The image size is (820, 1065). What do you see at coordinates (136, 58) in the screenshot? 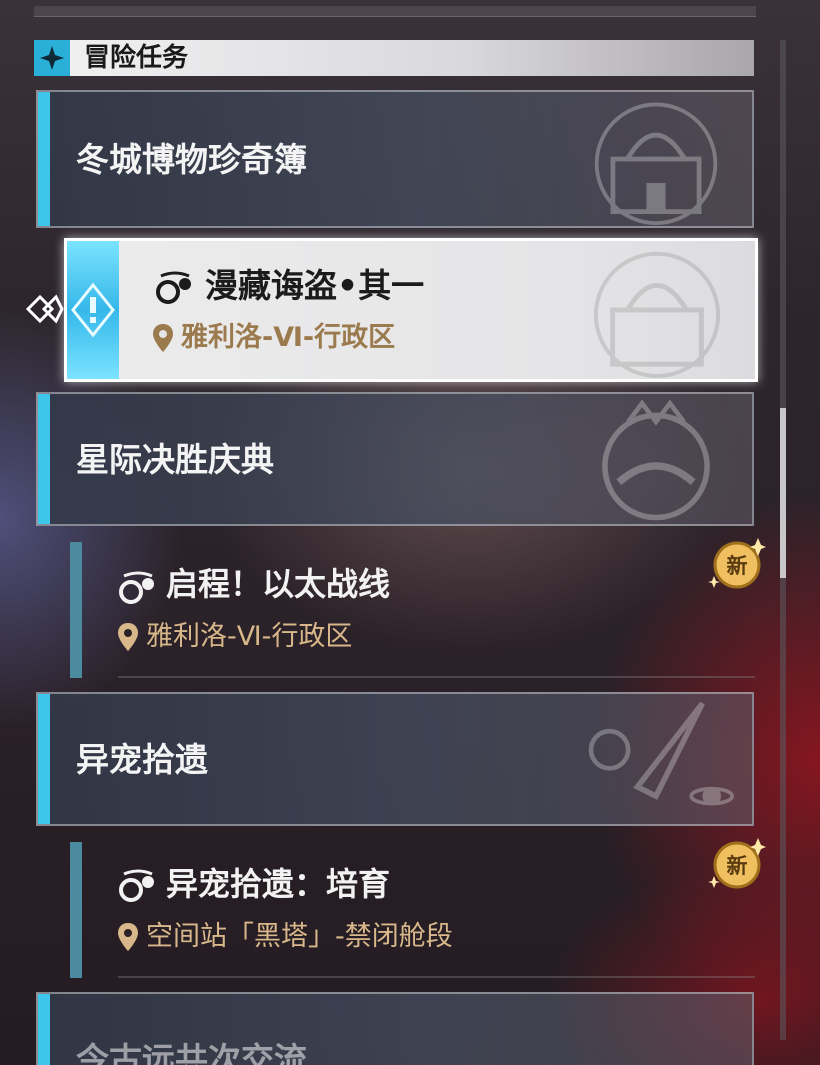
I see `section-title: 冒险任务` at bounding box center [136, 58].